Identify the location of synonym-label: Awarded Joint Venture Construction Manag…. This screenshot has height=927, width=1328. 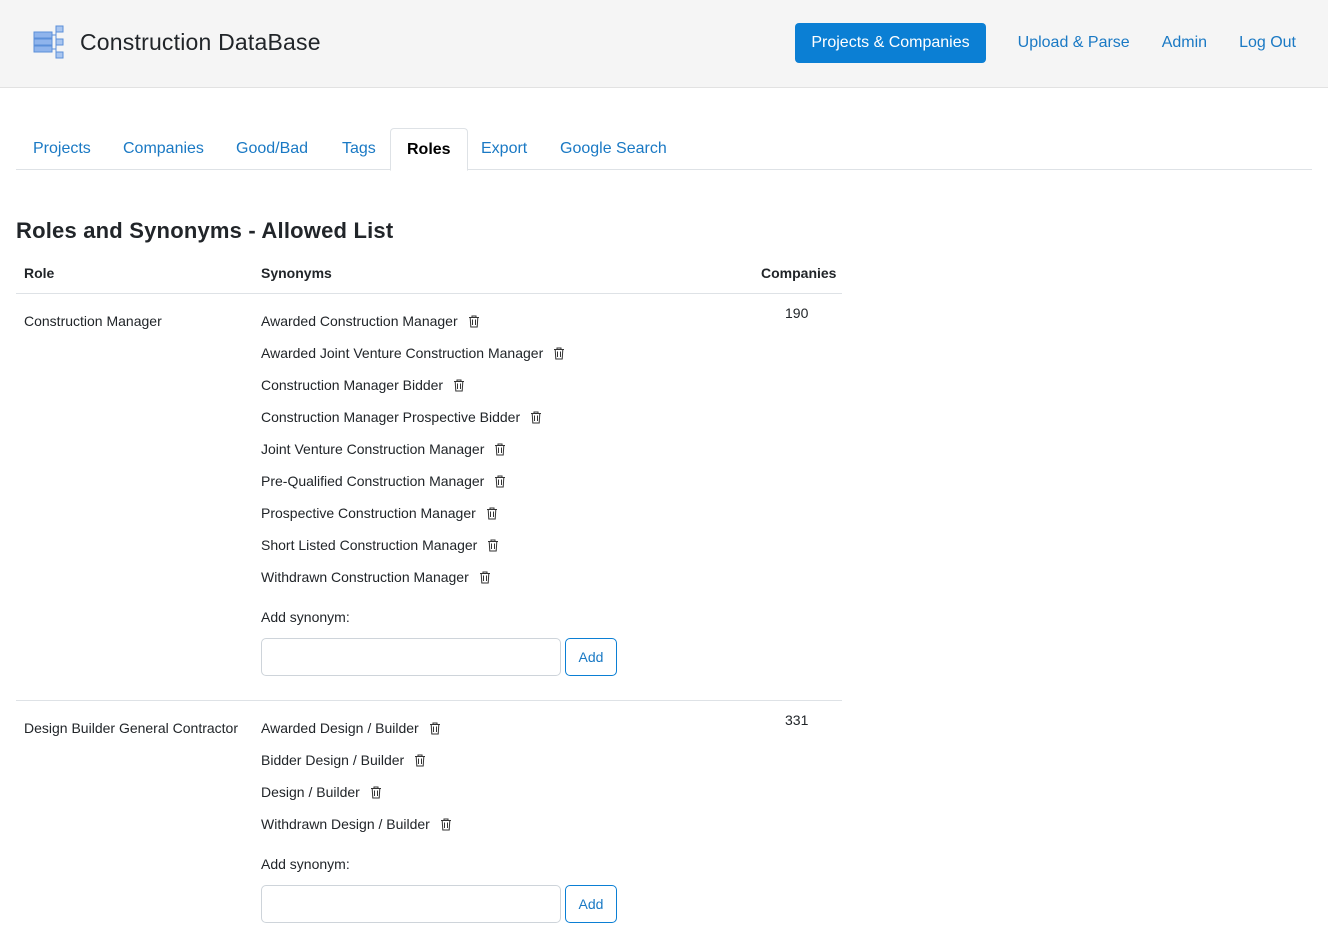
(402, 353).